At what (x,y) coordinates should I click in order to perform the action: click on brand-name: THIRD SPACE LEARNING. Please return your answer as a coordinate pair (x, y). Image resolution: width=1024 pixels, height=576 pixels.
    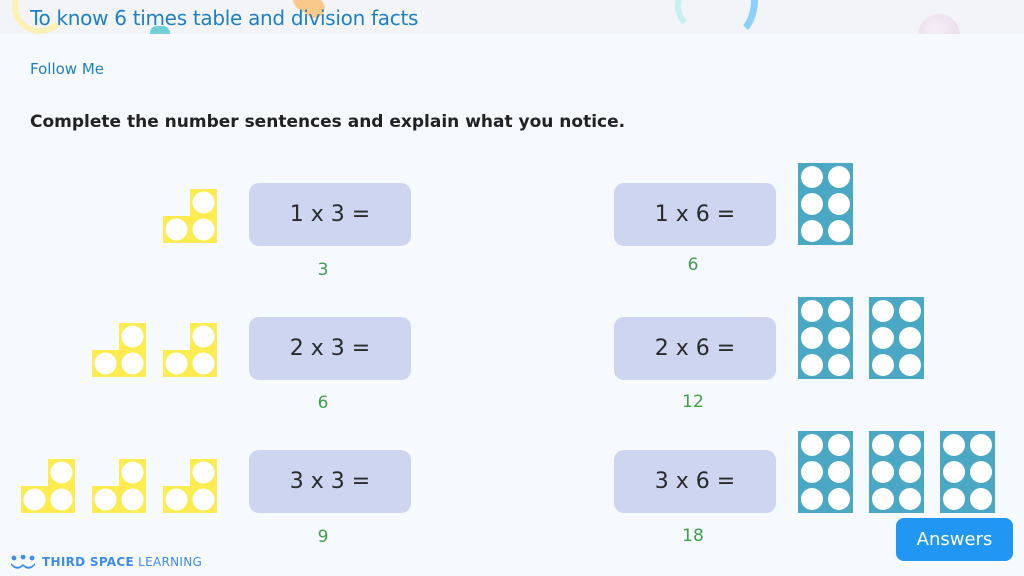
    Looking at the image, I should click on (122, 562).